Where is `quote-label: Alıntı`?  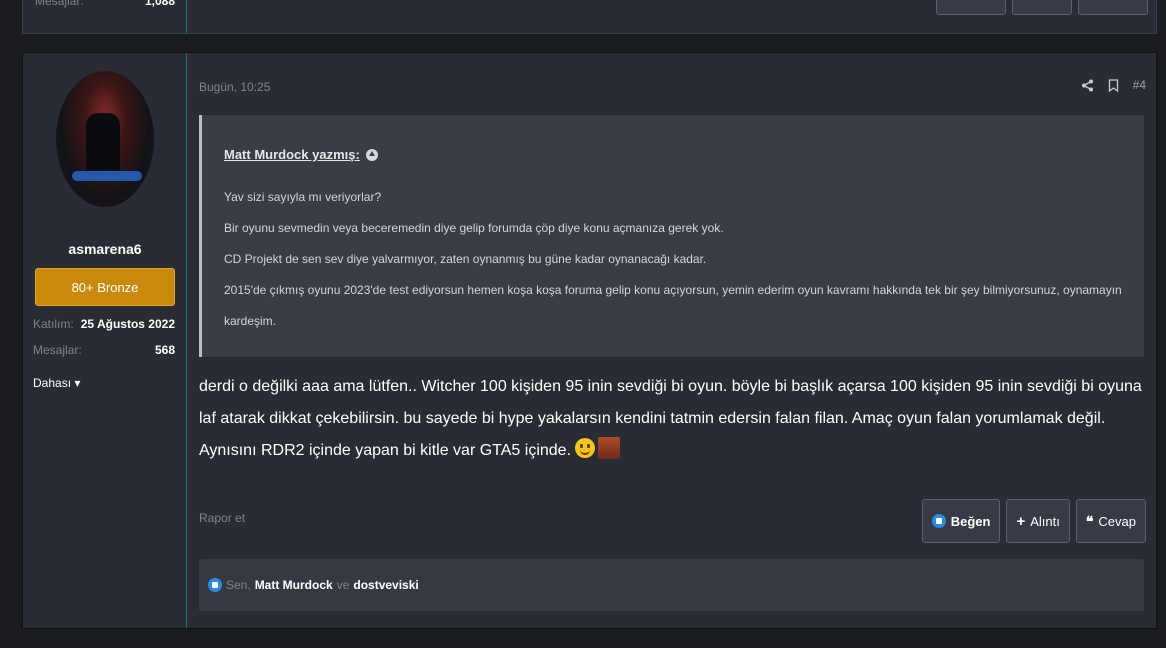 quote-label: Alıntı is located at coordinates (1045, 521).